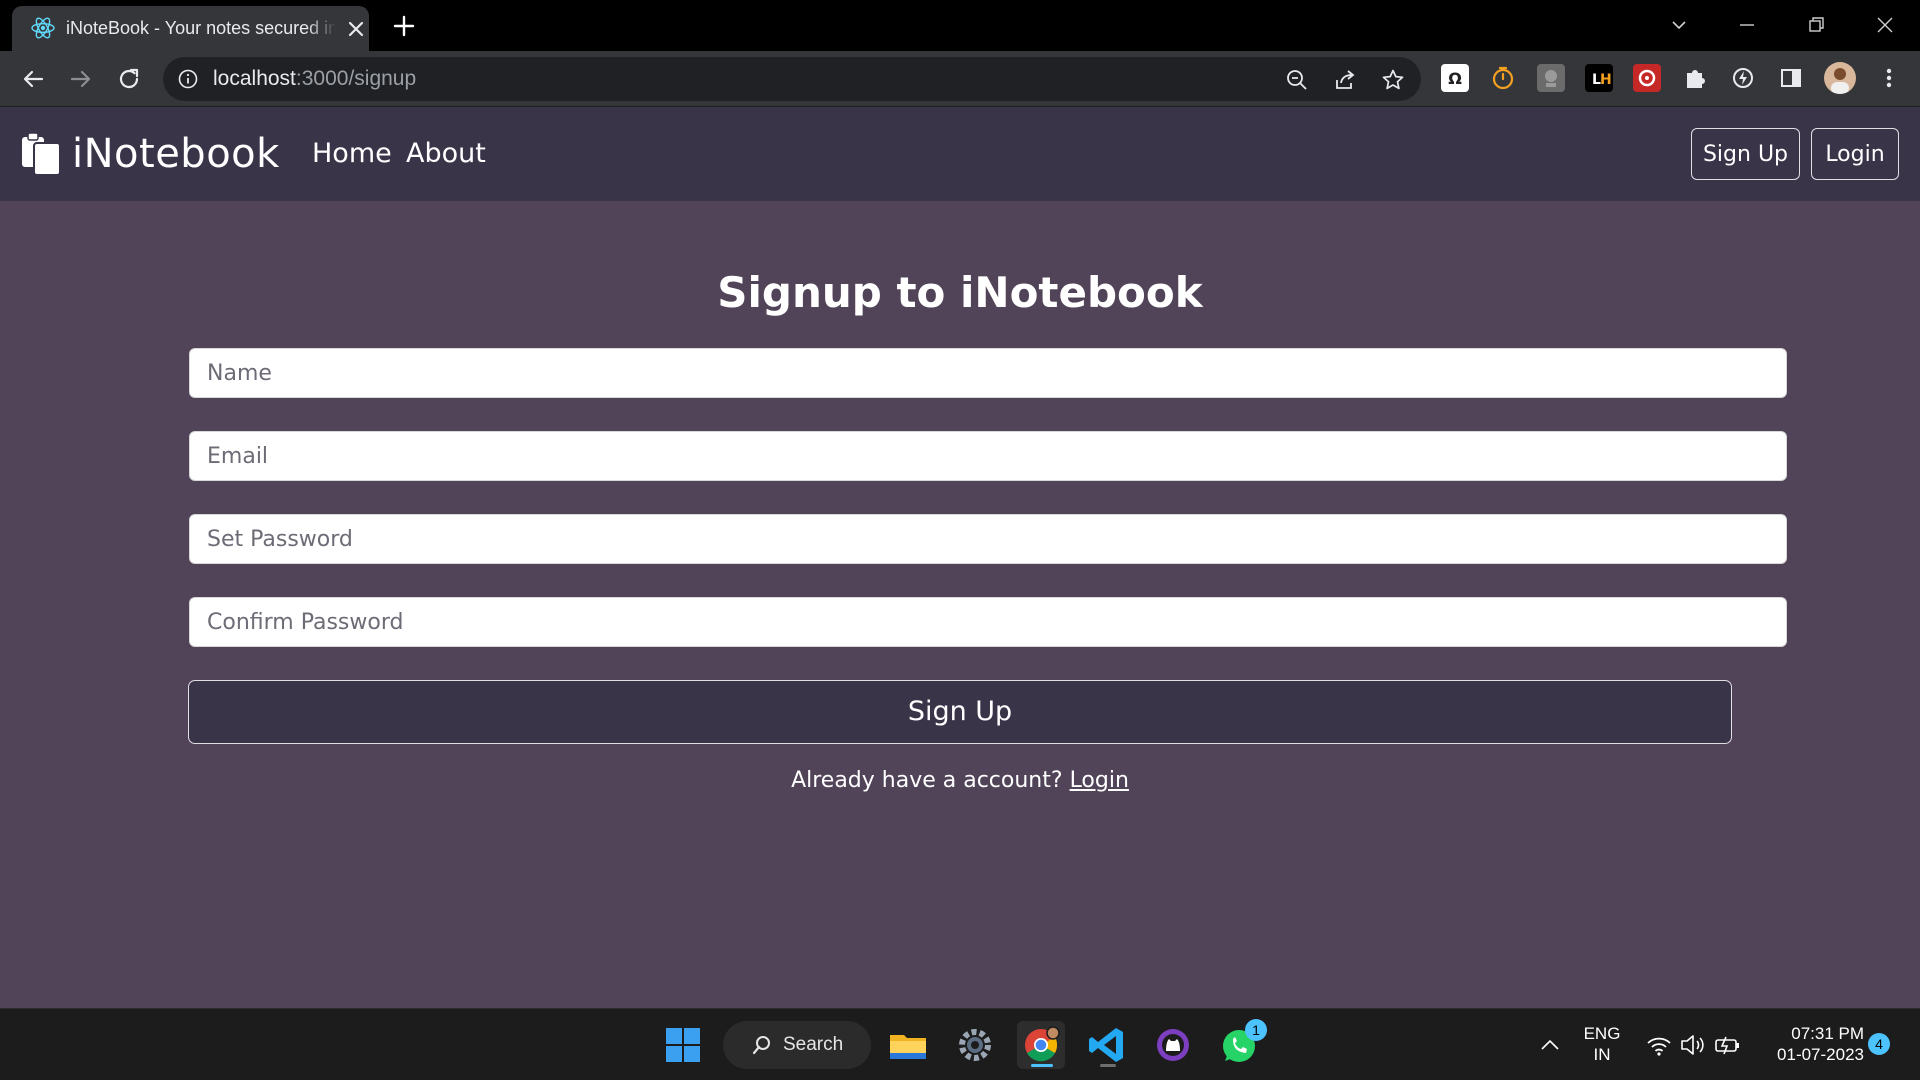  What do you see at coordinates (792, 79) in the screenshot?
I see `address-bar: localhost:3000/signup` at bounding box center [792, 79].